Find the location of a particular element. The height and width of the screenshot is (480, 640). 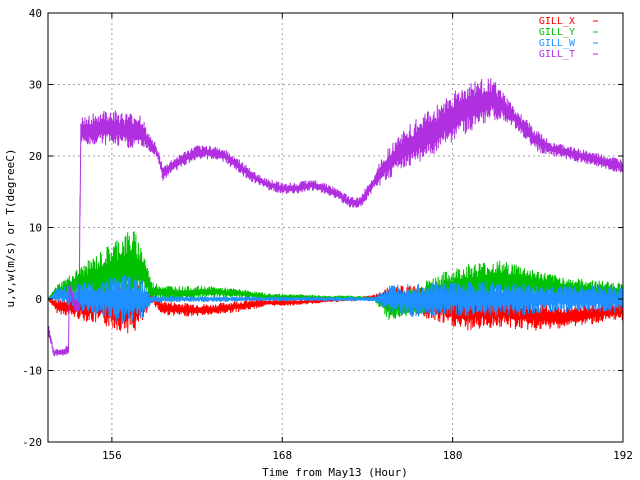

y-tick-label: 20 is located at coordinates (35, 156).